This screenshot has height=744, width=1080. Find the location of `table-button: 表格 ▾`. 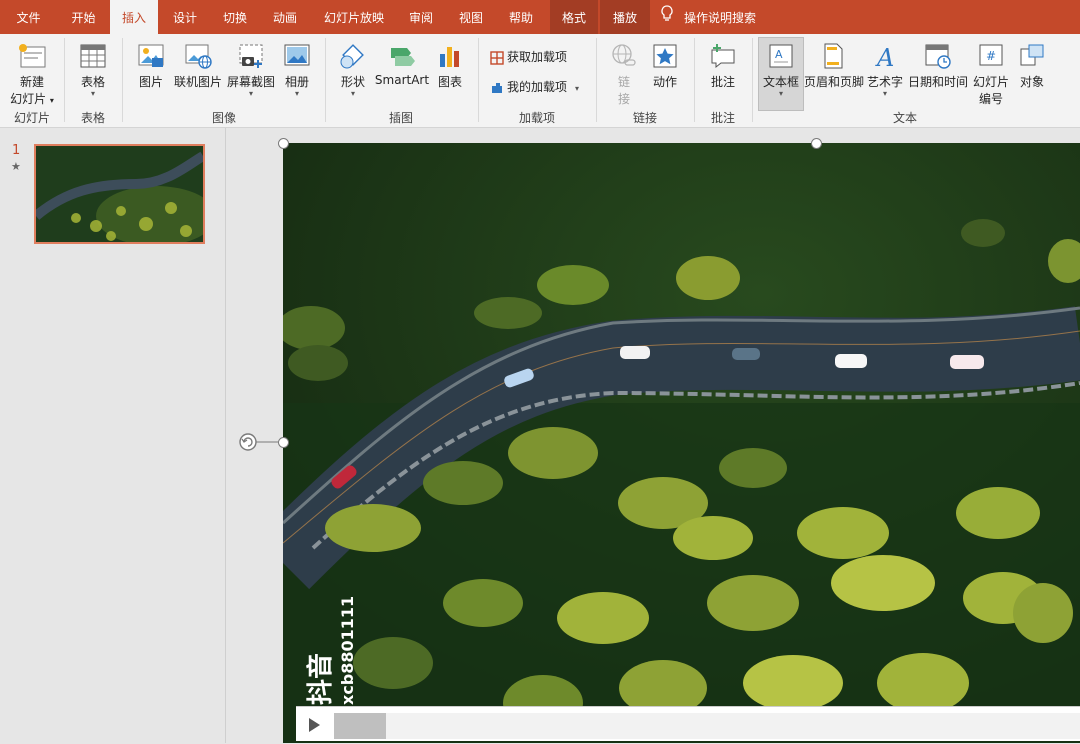

table-button: 表格 ▾ is located at coordinates (93, 70).